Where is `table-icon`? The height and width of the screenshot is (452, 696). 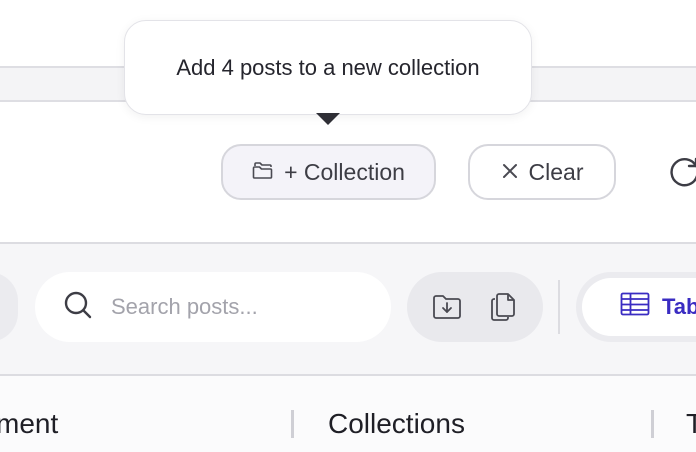
table-icon is located at coordinates (635, 307).